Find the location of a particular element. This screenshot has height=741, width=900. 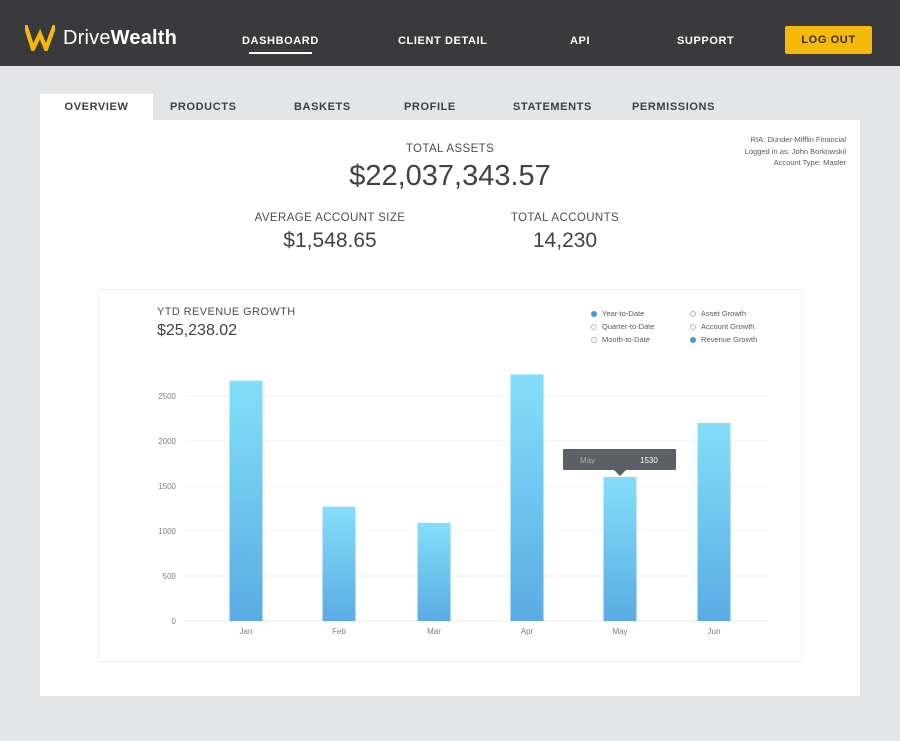

y-tick-label: 1000 is located at coordinates (167, 531).